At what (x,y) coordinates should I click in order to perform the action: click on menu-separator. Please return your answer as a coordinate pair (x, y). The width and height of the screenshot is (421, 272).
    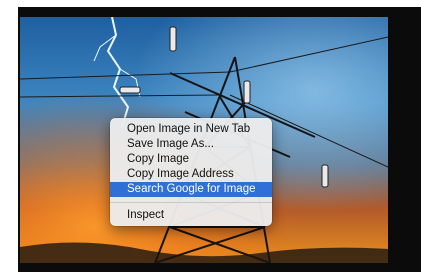
    Looking at the image, I should click on (191, 202).